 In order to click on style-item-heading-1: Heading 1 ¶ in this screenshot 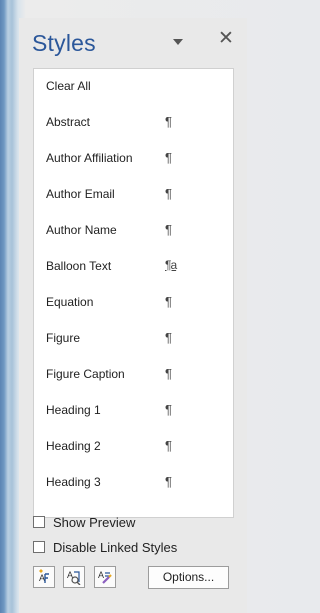, I will do `click(133, 411)`.